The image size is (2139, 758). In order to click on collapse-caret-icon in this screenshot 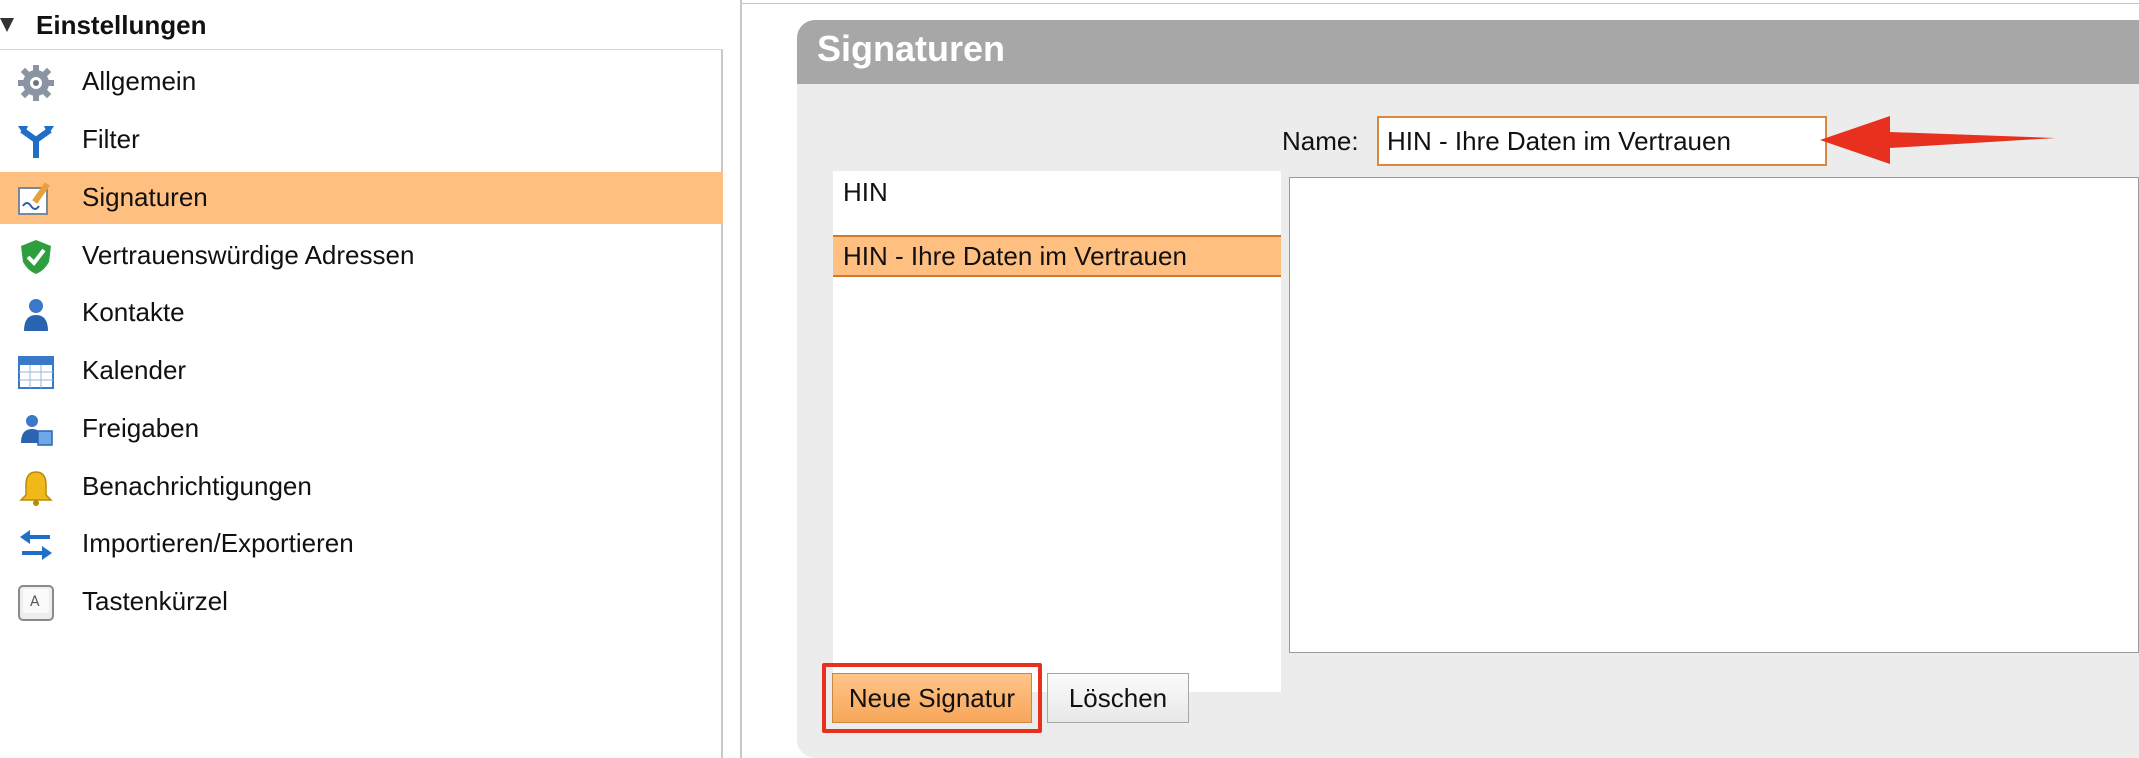, I will do `click(7, 25)`.